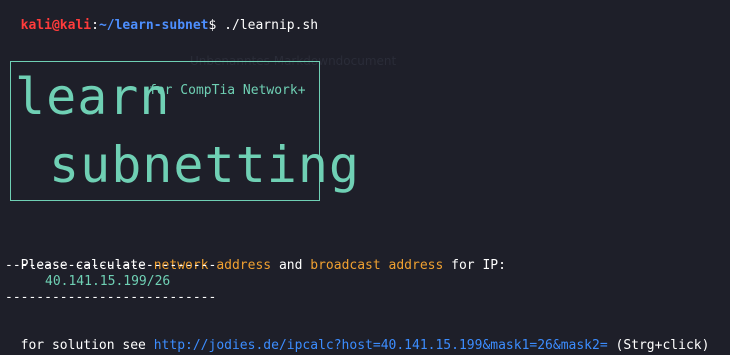 The width and height of the screenshot is (730, 355). What do you see at coordinates (658, 345) in the screenshot?
I see `solution-hint: (Strg+click)` at bounding box center [658, 345].